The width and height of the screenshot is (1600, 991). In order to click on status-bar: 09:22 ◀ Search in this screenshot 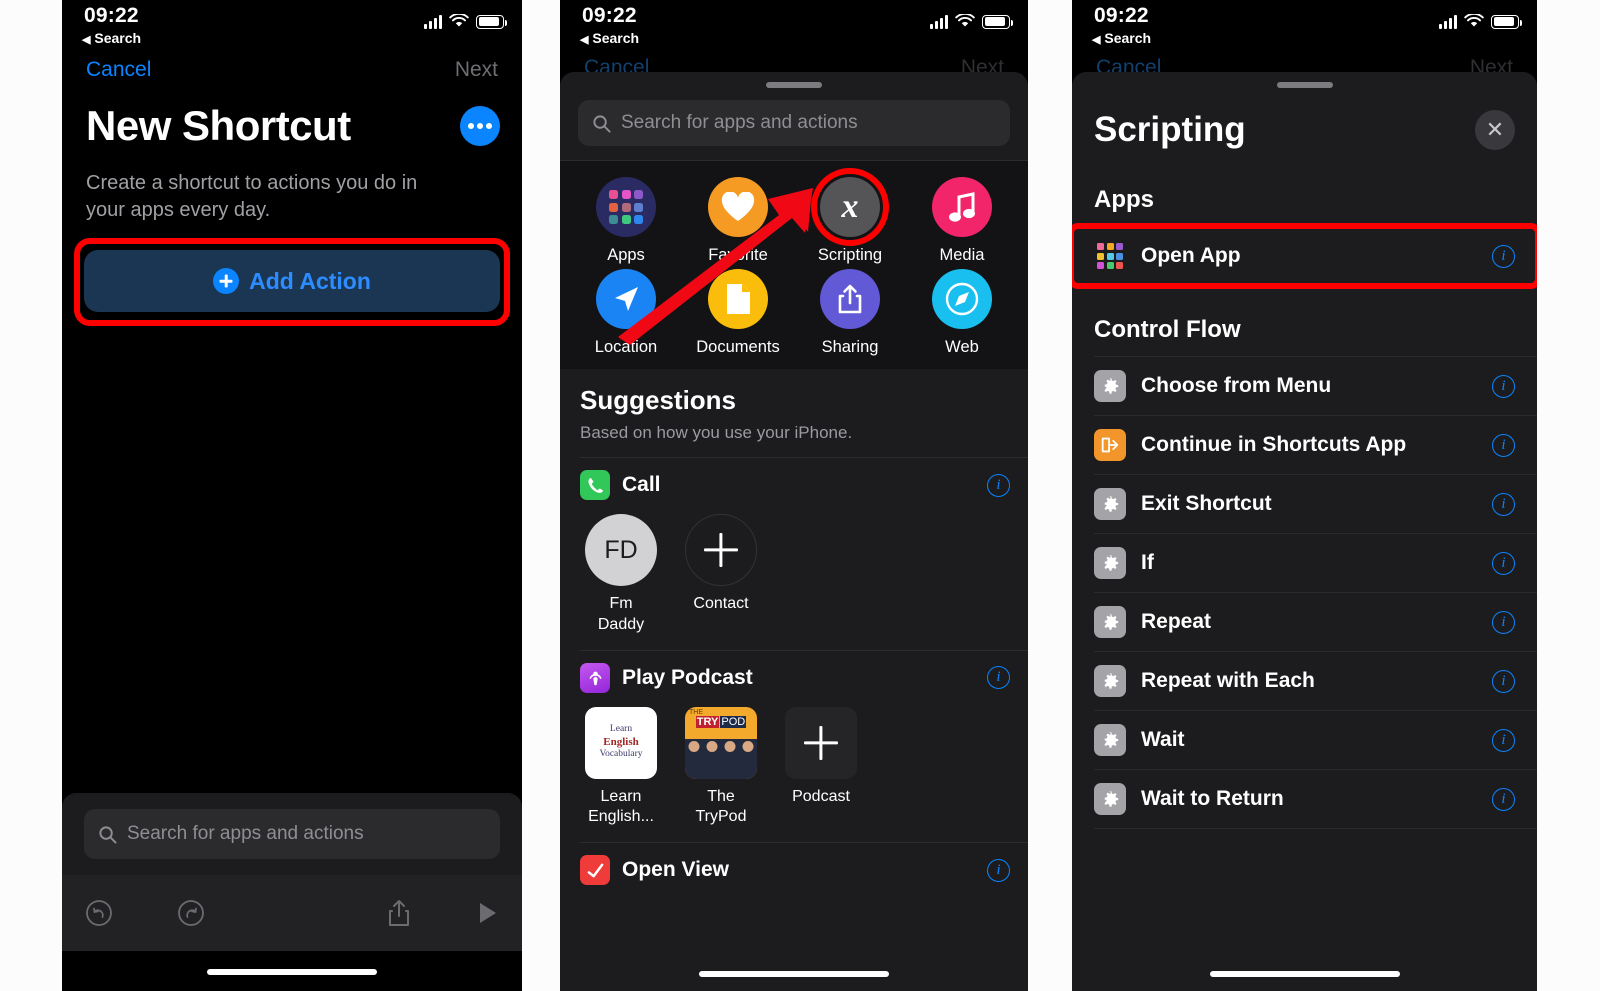, I will do `click(1304, 26)`.